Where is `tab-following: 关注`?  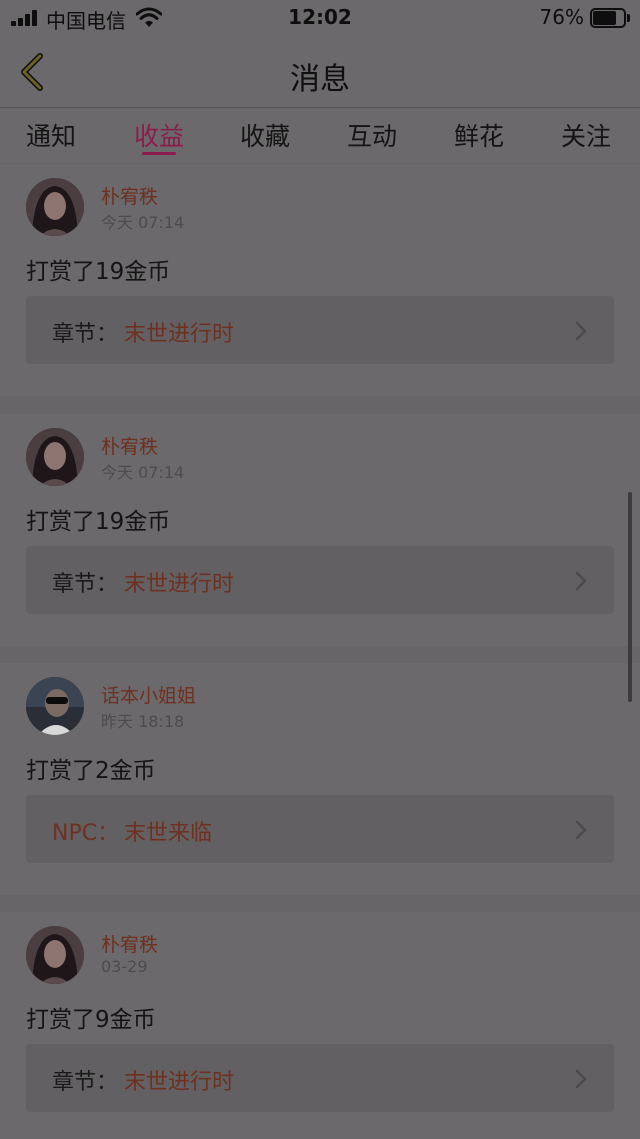
tab-following: 关注 is located at coordinates (586, 135).